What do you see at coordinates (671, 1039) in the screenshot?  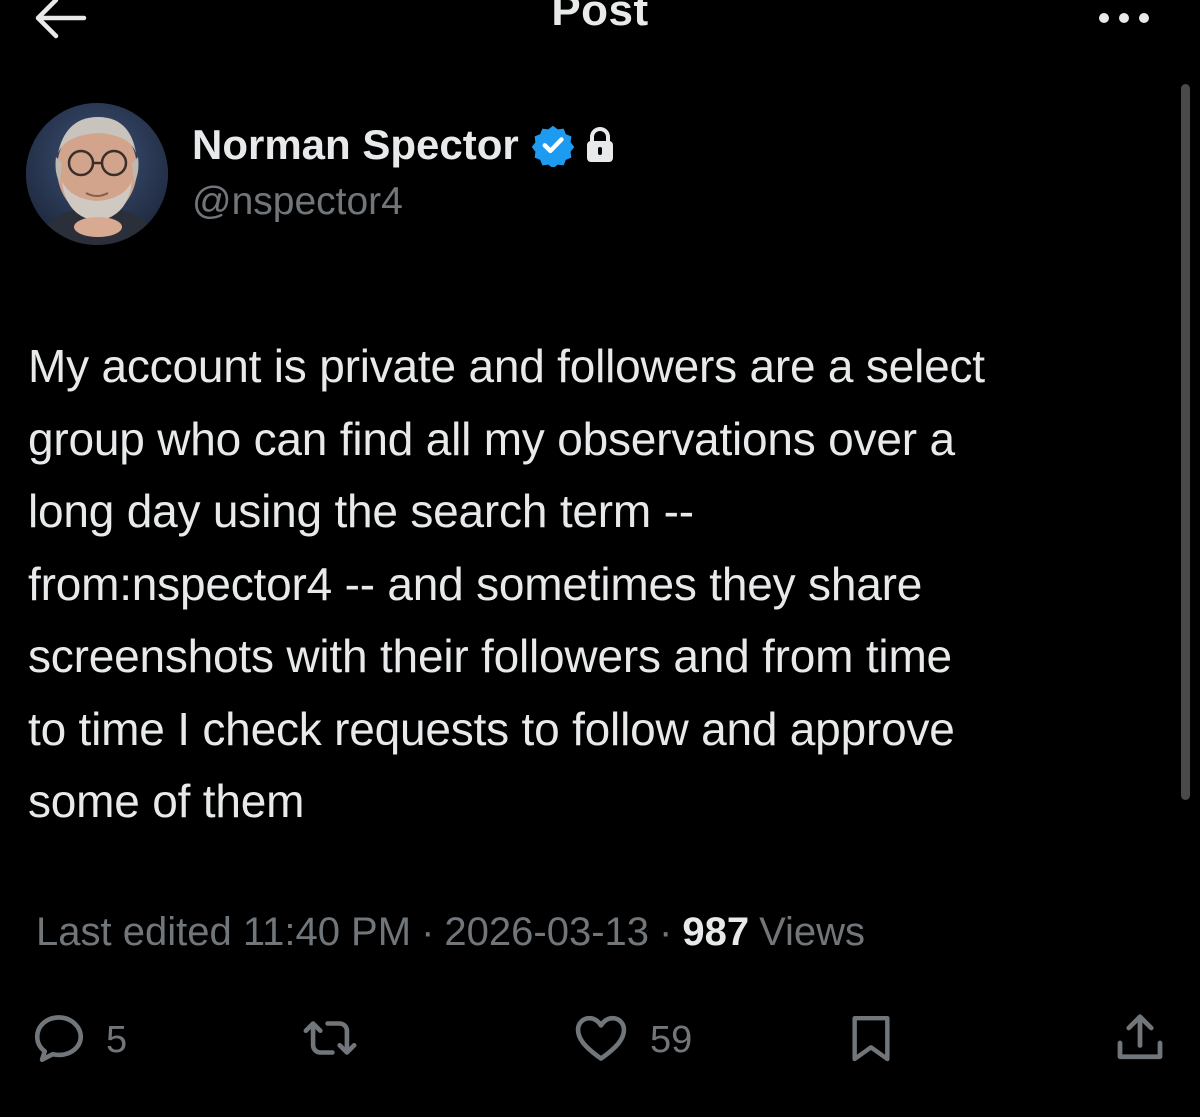 I see `like-count: 59` at bounding box center [671, 1039].